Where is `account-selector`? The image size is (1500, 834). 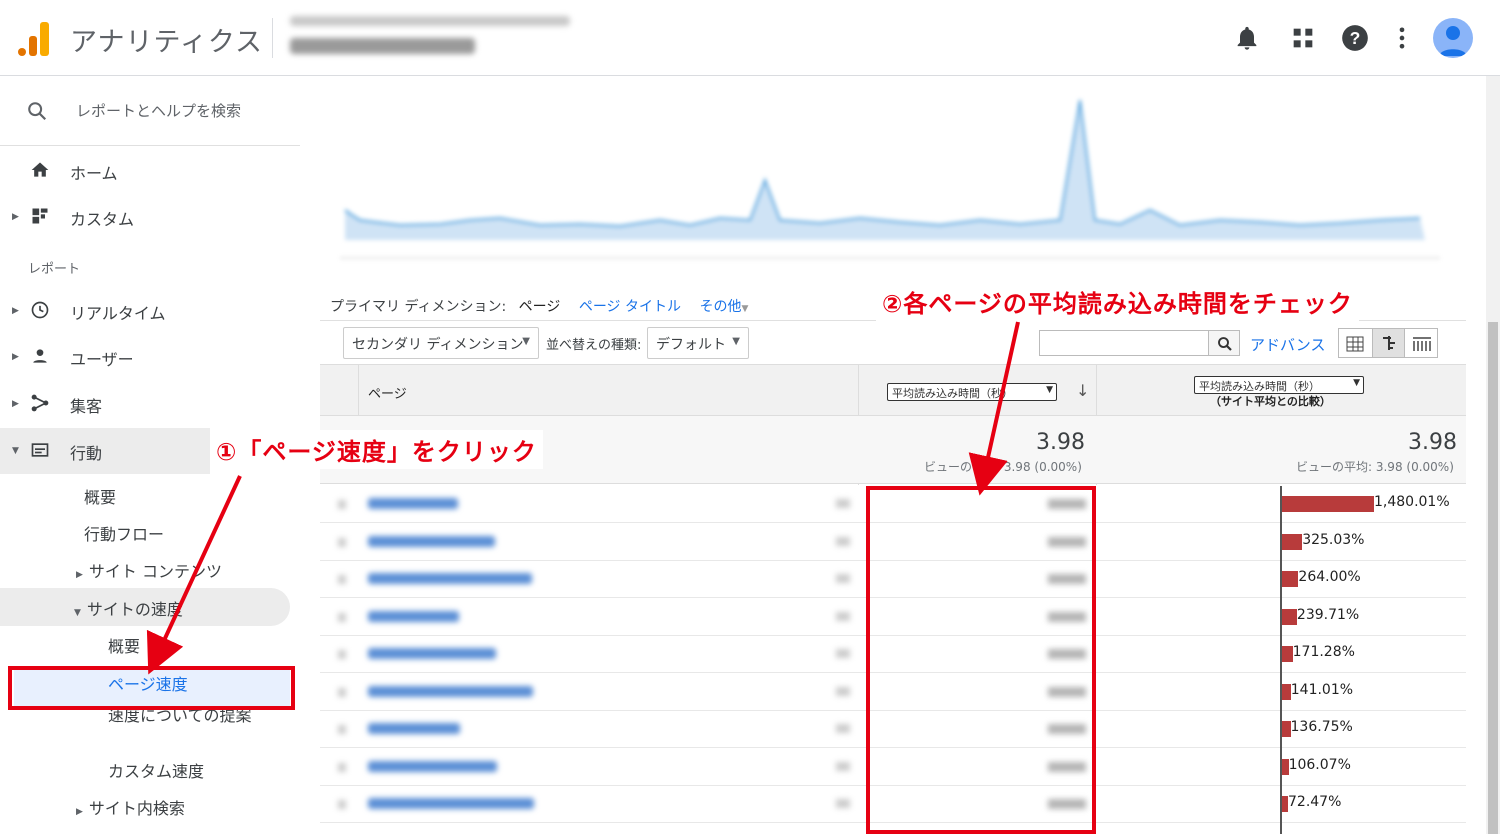 account-selector is located at coordinates (435, 37).